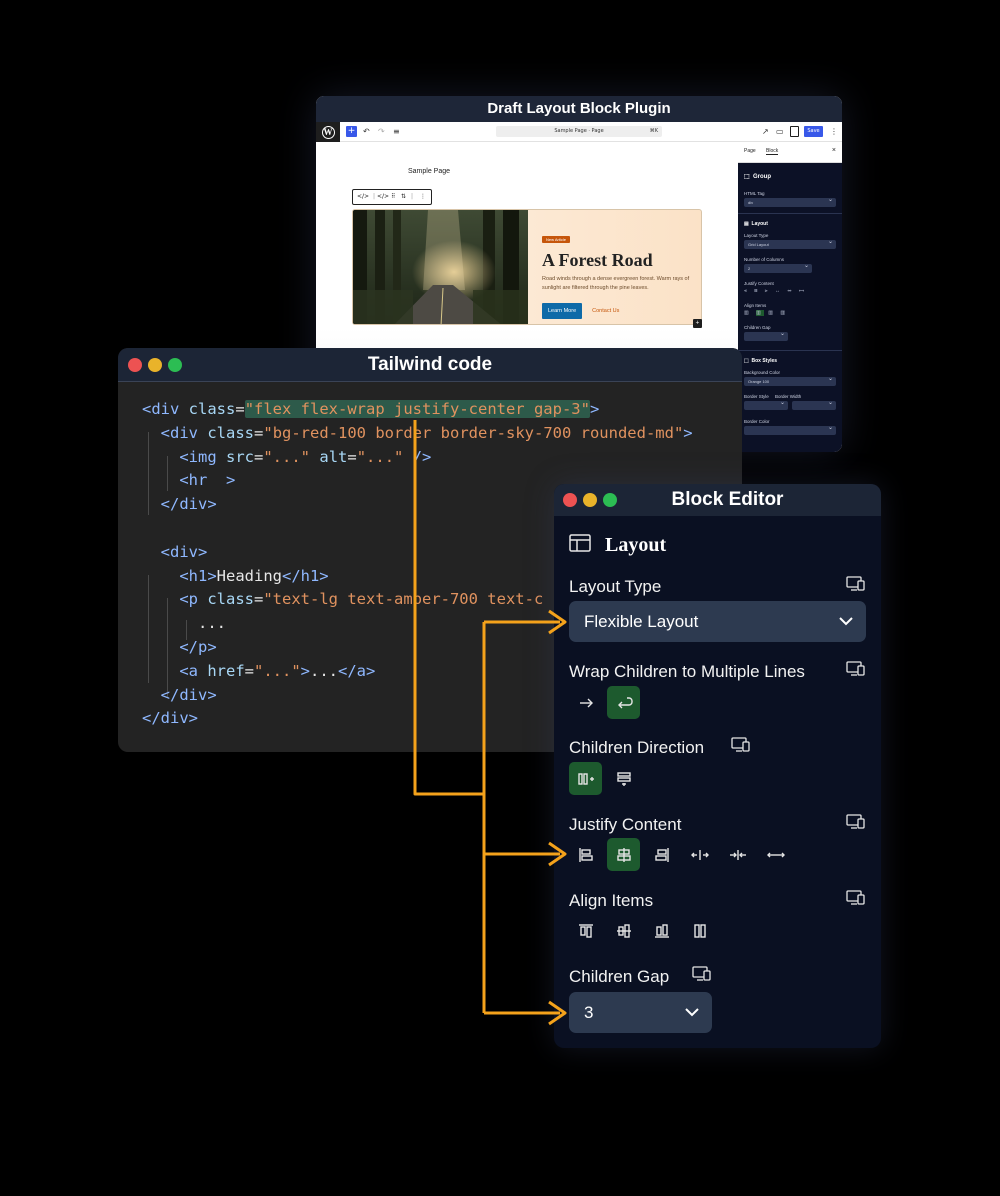 The height and width of the screenshot is (1196, 1000). I want to click on document-title: Sample Page · Page, so click(579, 131).